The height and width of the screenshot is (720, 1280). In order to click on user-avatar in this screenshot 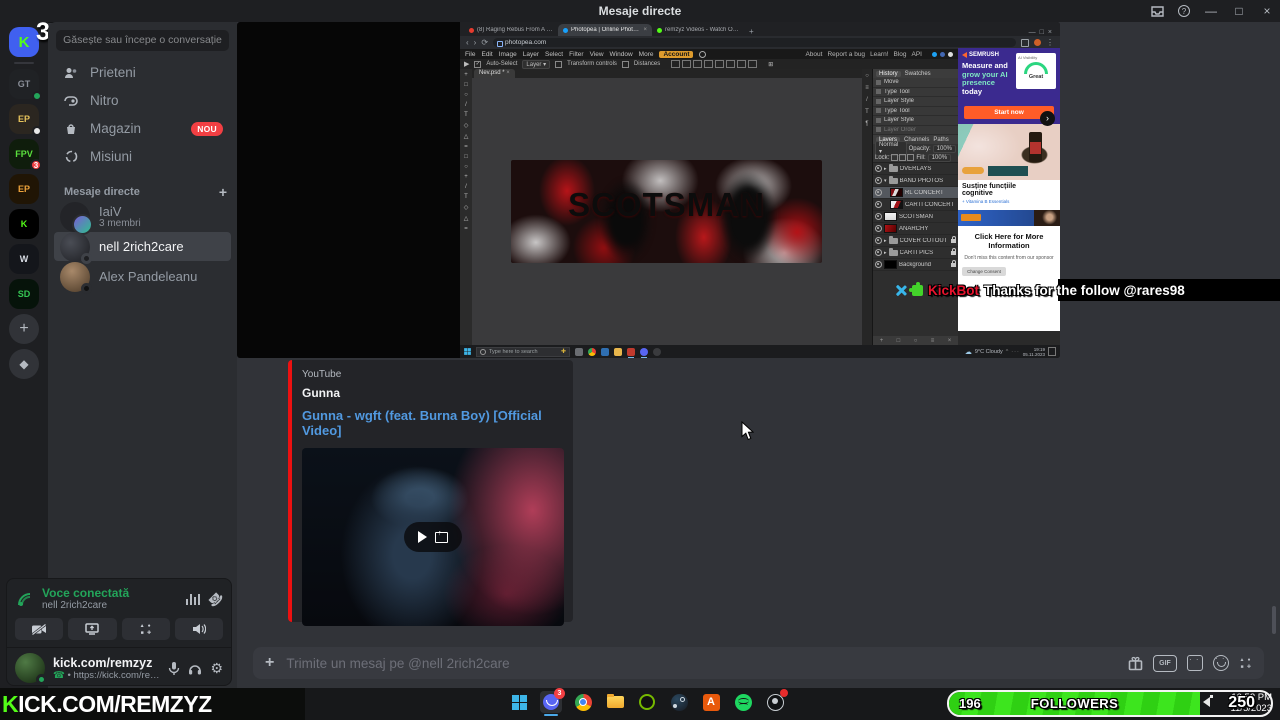, I will do `click(31, 669)`.